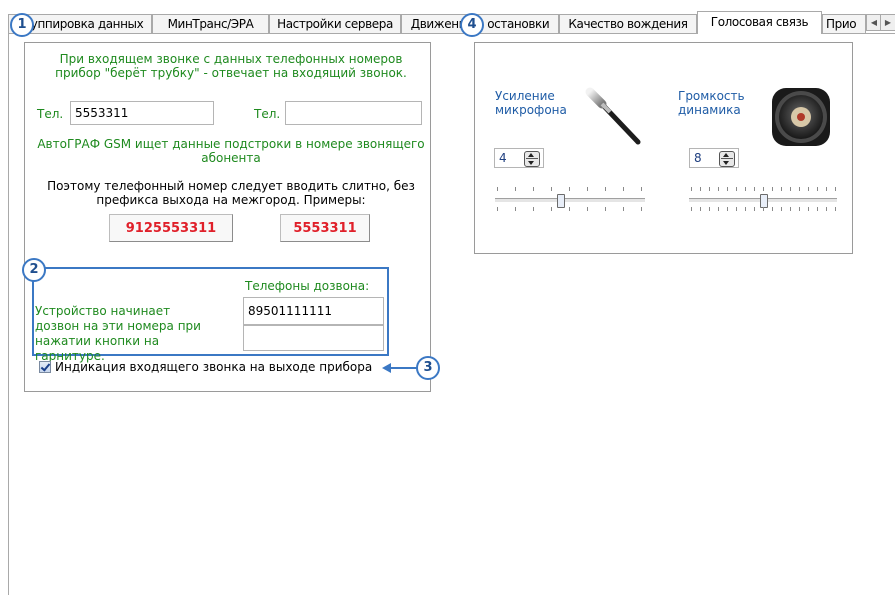 Image resolution: width=895 pixels, height=595 pixels. What do you see at coordinates (519, 158) in the screenshot?
I see `mic-gain-spinner: 4` at bounding box center [519, 158].